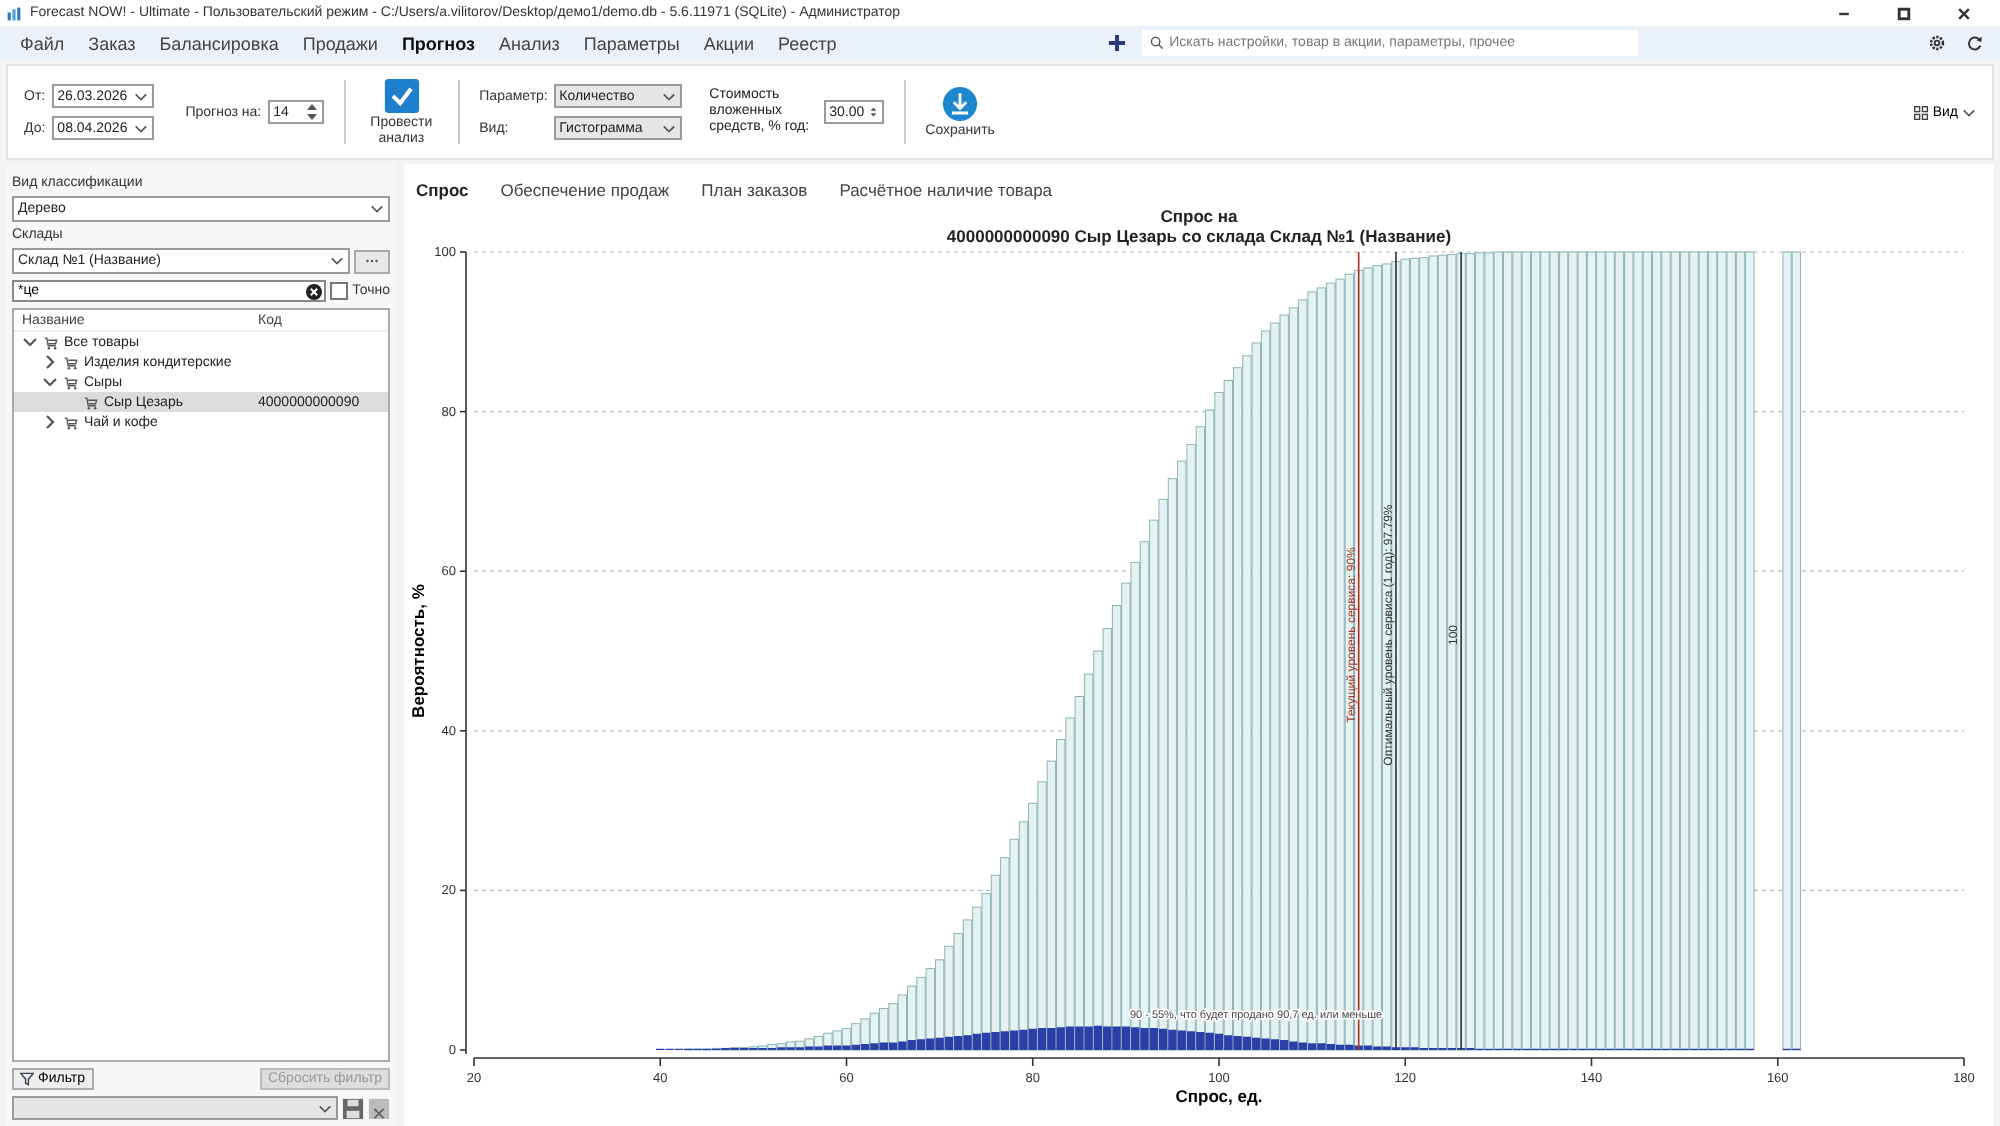 The height and width of the screenshot is (1126, 2000). Describe the element at coordinates (340, 43) in the screenshot. I see `menu-item: Продажи` at that location.